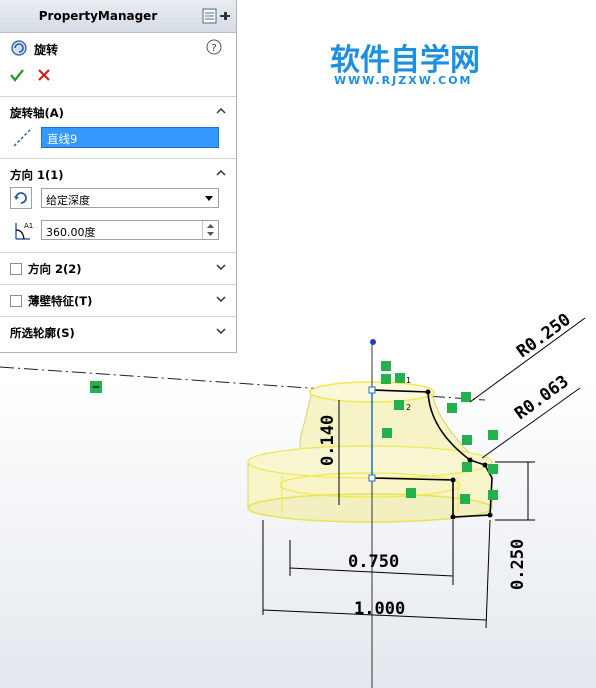  I want to click on axis-selection-value: 直线9, so click(62, 139).